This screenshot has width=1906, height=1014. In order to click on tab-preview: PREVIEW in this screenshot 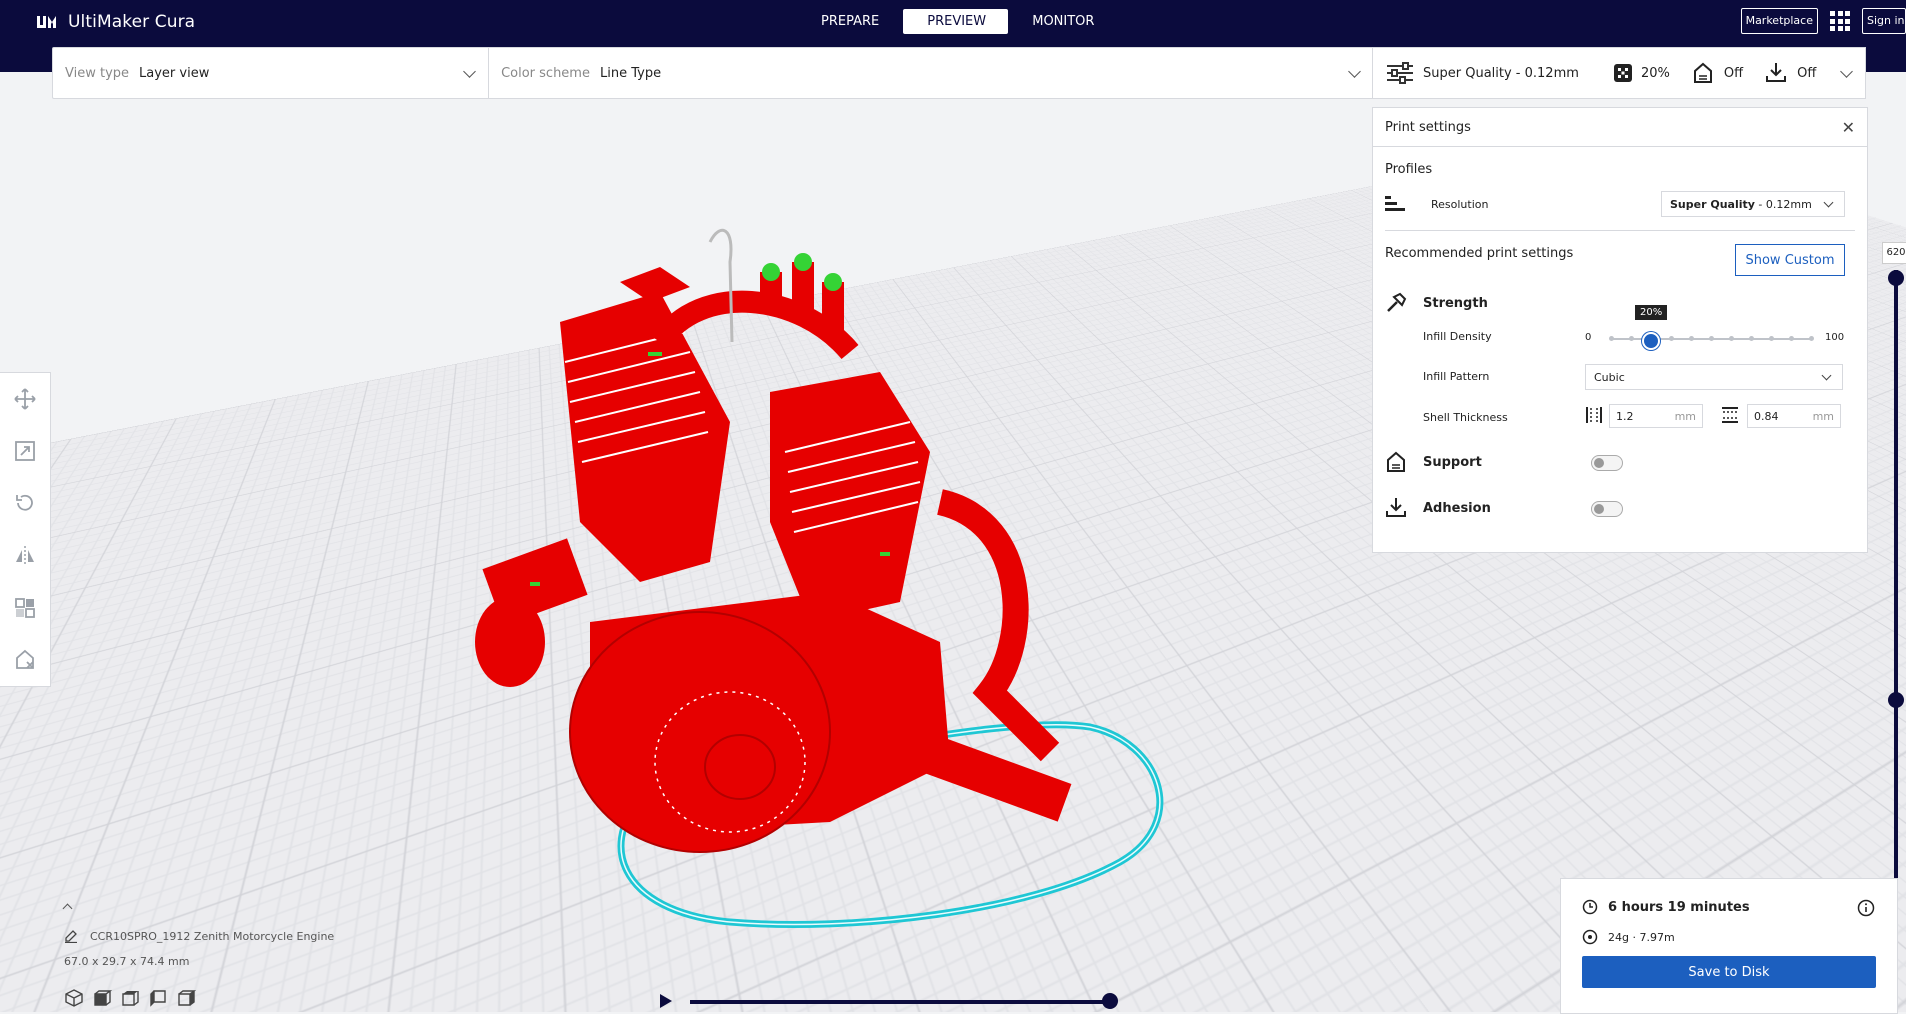, I will do `click(956, 21)`.